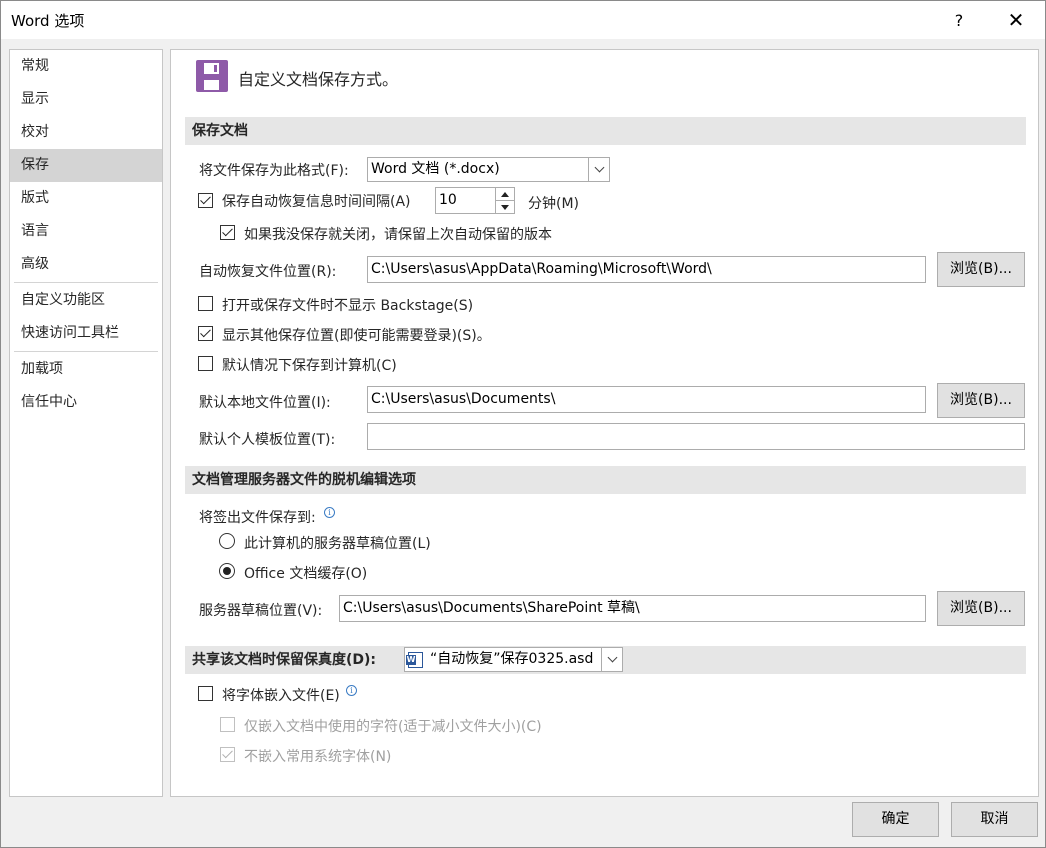 The image size is (1046, 848). What do you see at coordinates (261, 611) in the screenshot?
I see `server-drafts-location-label: 服务器草稿位置(V):` at bounding box center [261, 611].